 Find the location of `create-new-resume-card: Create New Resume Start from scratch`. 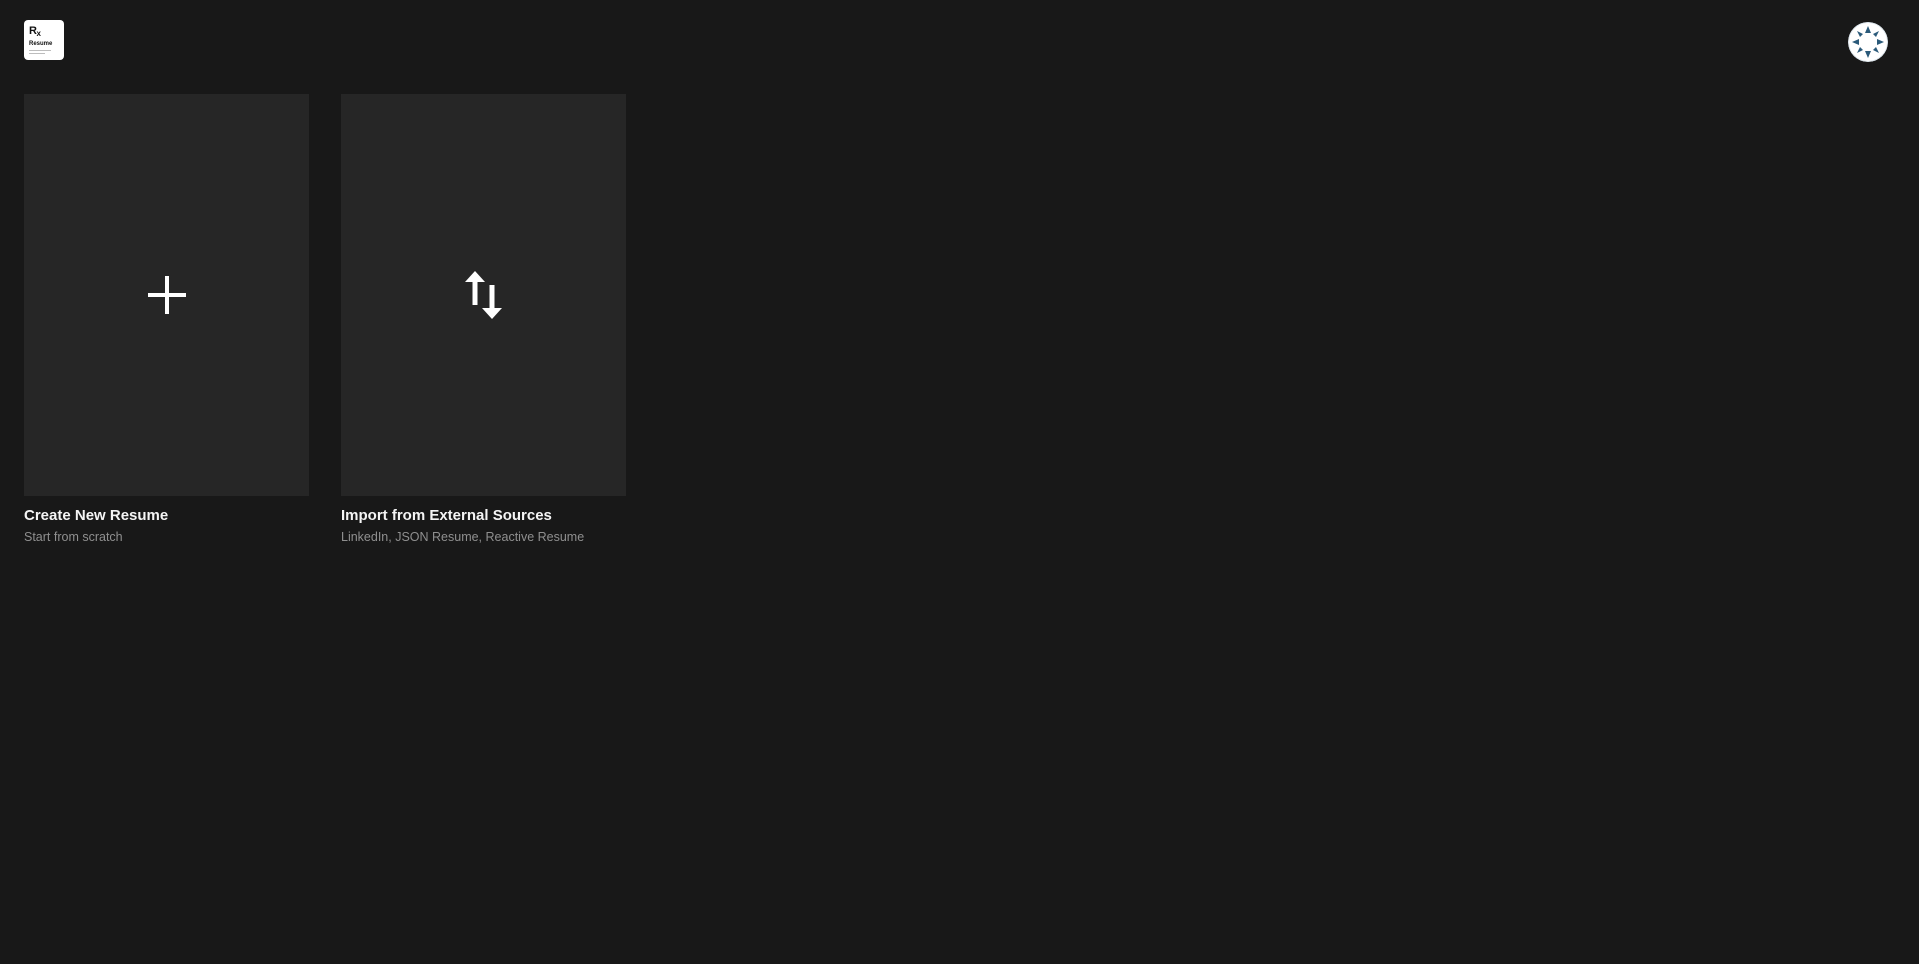

create-new-resume-card: Create New Resume Start from scratch is located at coordinates (166, 319).